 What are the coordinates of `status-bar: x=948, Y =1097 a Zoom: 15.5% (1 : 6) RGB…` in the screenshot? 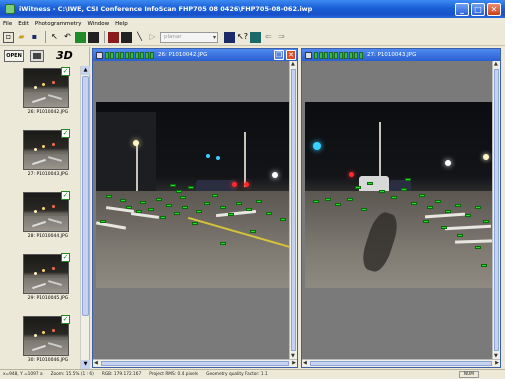 It's located at (252, 374).